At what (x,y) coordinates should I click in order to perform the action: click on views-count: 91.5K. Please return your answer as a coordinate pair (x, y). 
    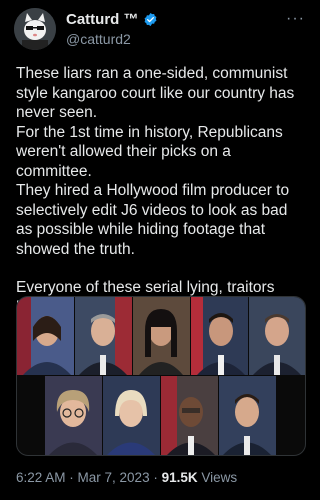
    Looking at the image, I should click on (179, 477).